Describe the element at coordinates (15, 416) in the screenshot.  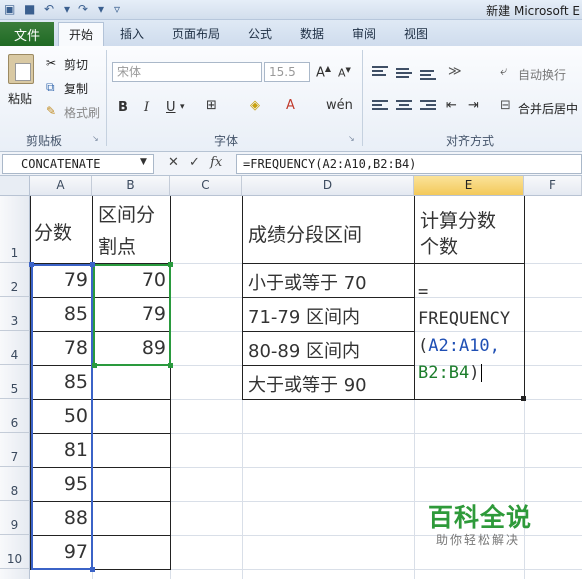
I see `row-header-6: 6` at that location.